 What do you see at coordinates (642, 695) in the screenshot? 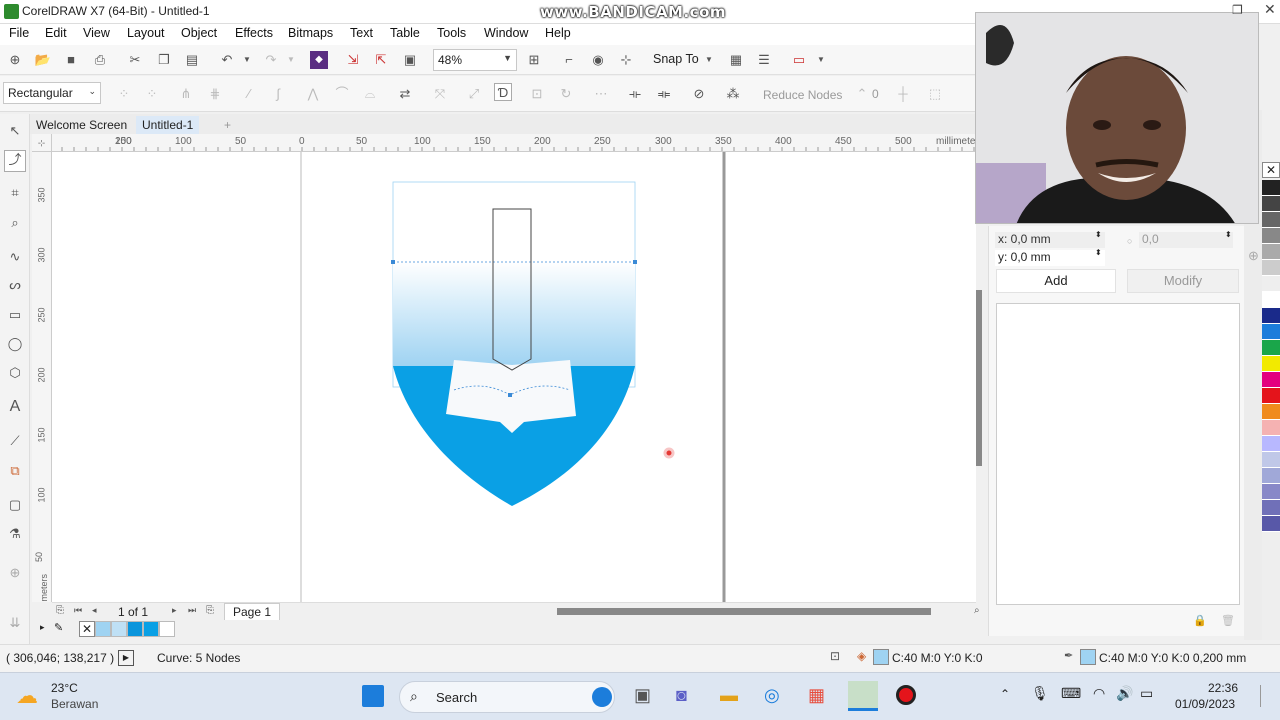
I see `task-view-icon: ▣` at bounding box center [642, 695].